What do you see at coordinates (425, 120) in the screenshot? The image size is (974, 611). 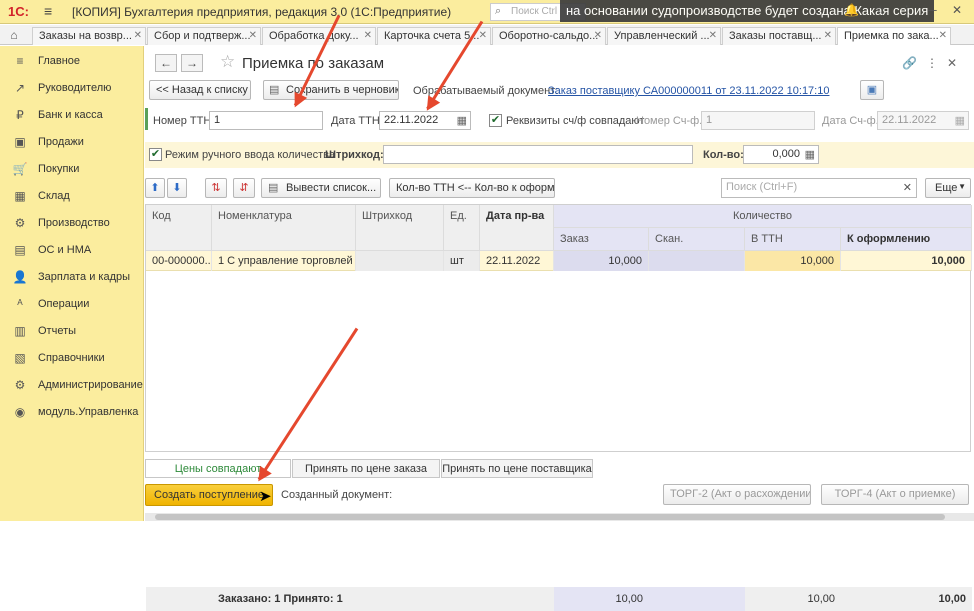 I see `ttn-date-field: 22.11.2022 ▦` at bounding box center [425, 120].